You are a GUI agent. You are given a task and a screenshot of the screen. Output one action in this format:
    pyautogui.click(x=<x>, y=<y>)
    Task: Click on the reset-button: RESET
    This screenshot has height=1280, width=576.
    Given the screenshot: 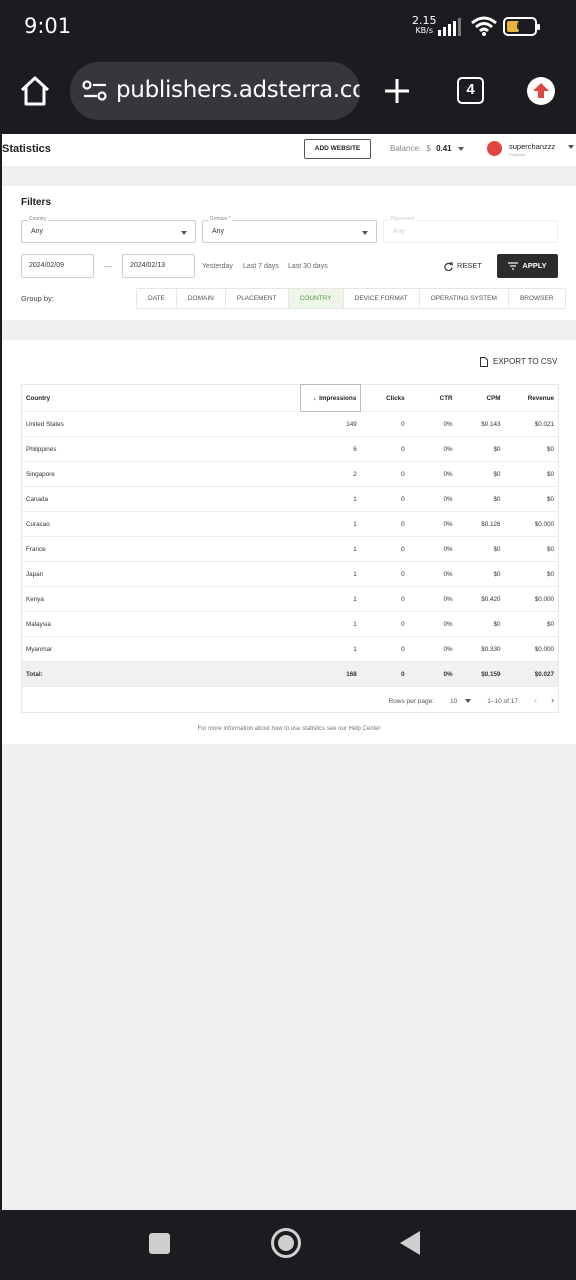 What is the action you would take?
    pyautogui.click(x=463, y=266)
    